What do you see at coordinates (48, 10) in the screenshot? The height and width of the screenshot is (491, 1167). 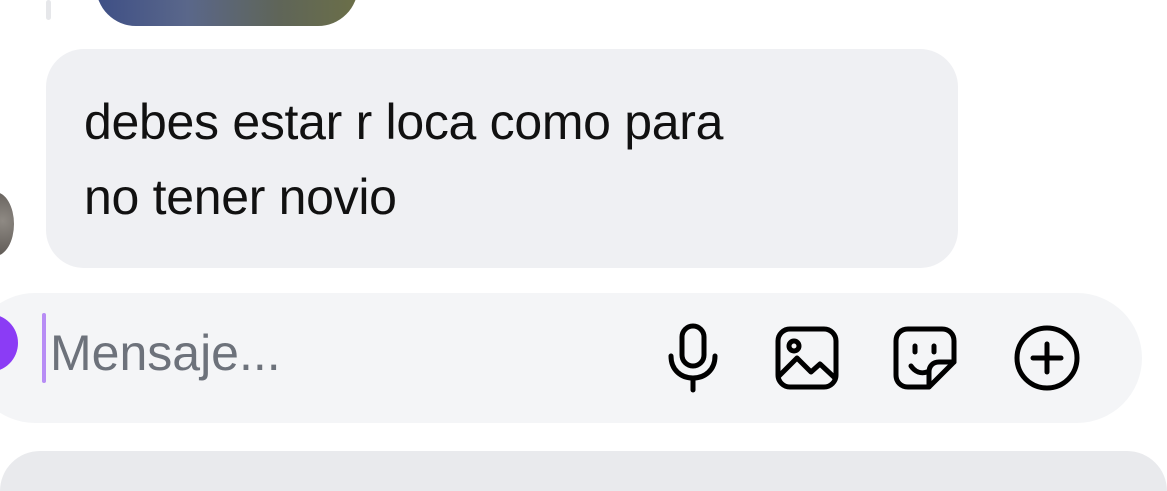 I see `reply-thread-line` at bounding box center [48, 10].